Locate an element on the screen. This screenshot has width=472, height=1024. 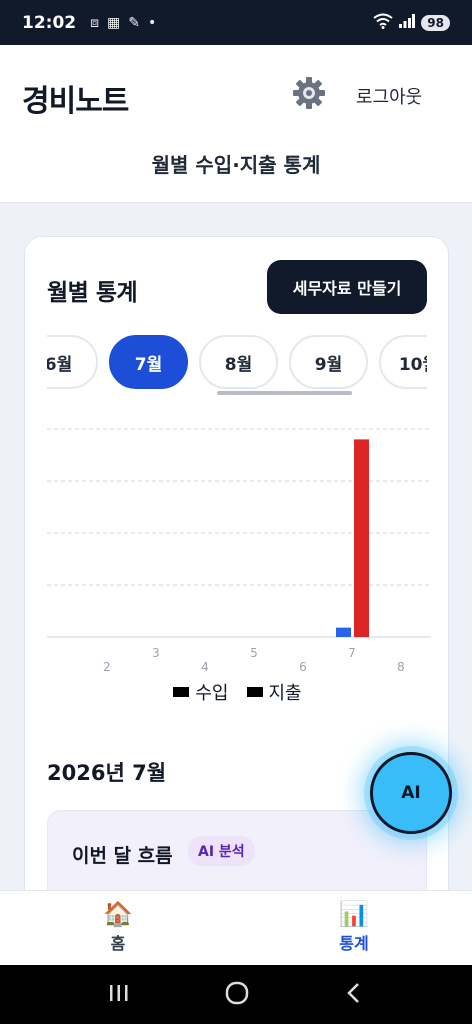
recent-apps-button is located at coordinates (119, 995).